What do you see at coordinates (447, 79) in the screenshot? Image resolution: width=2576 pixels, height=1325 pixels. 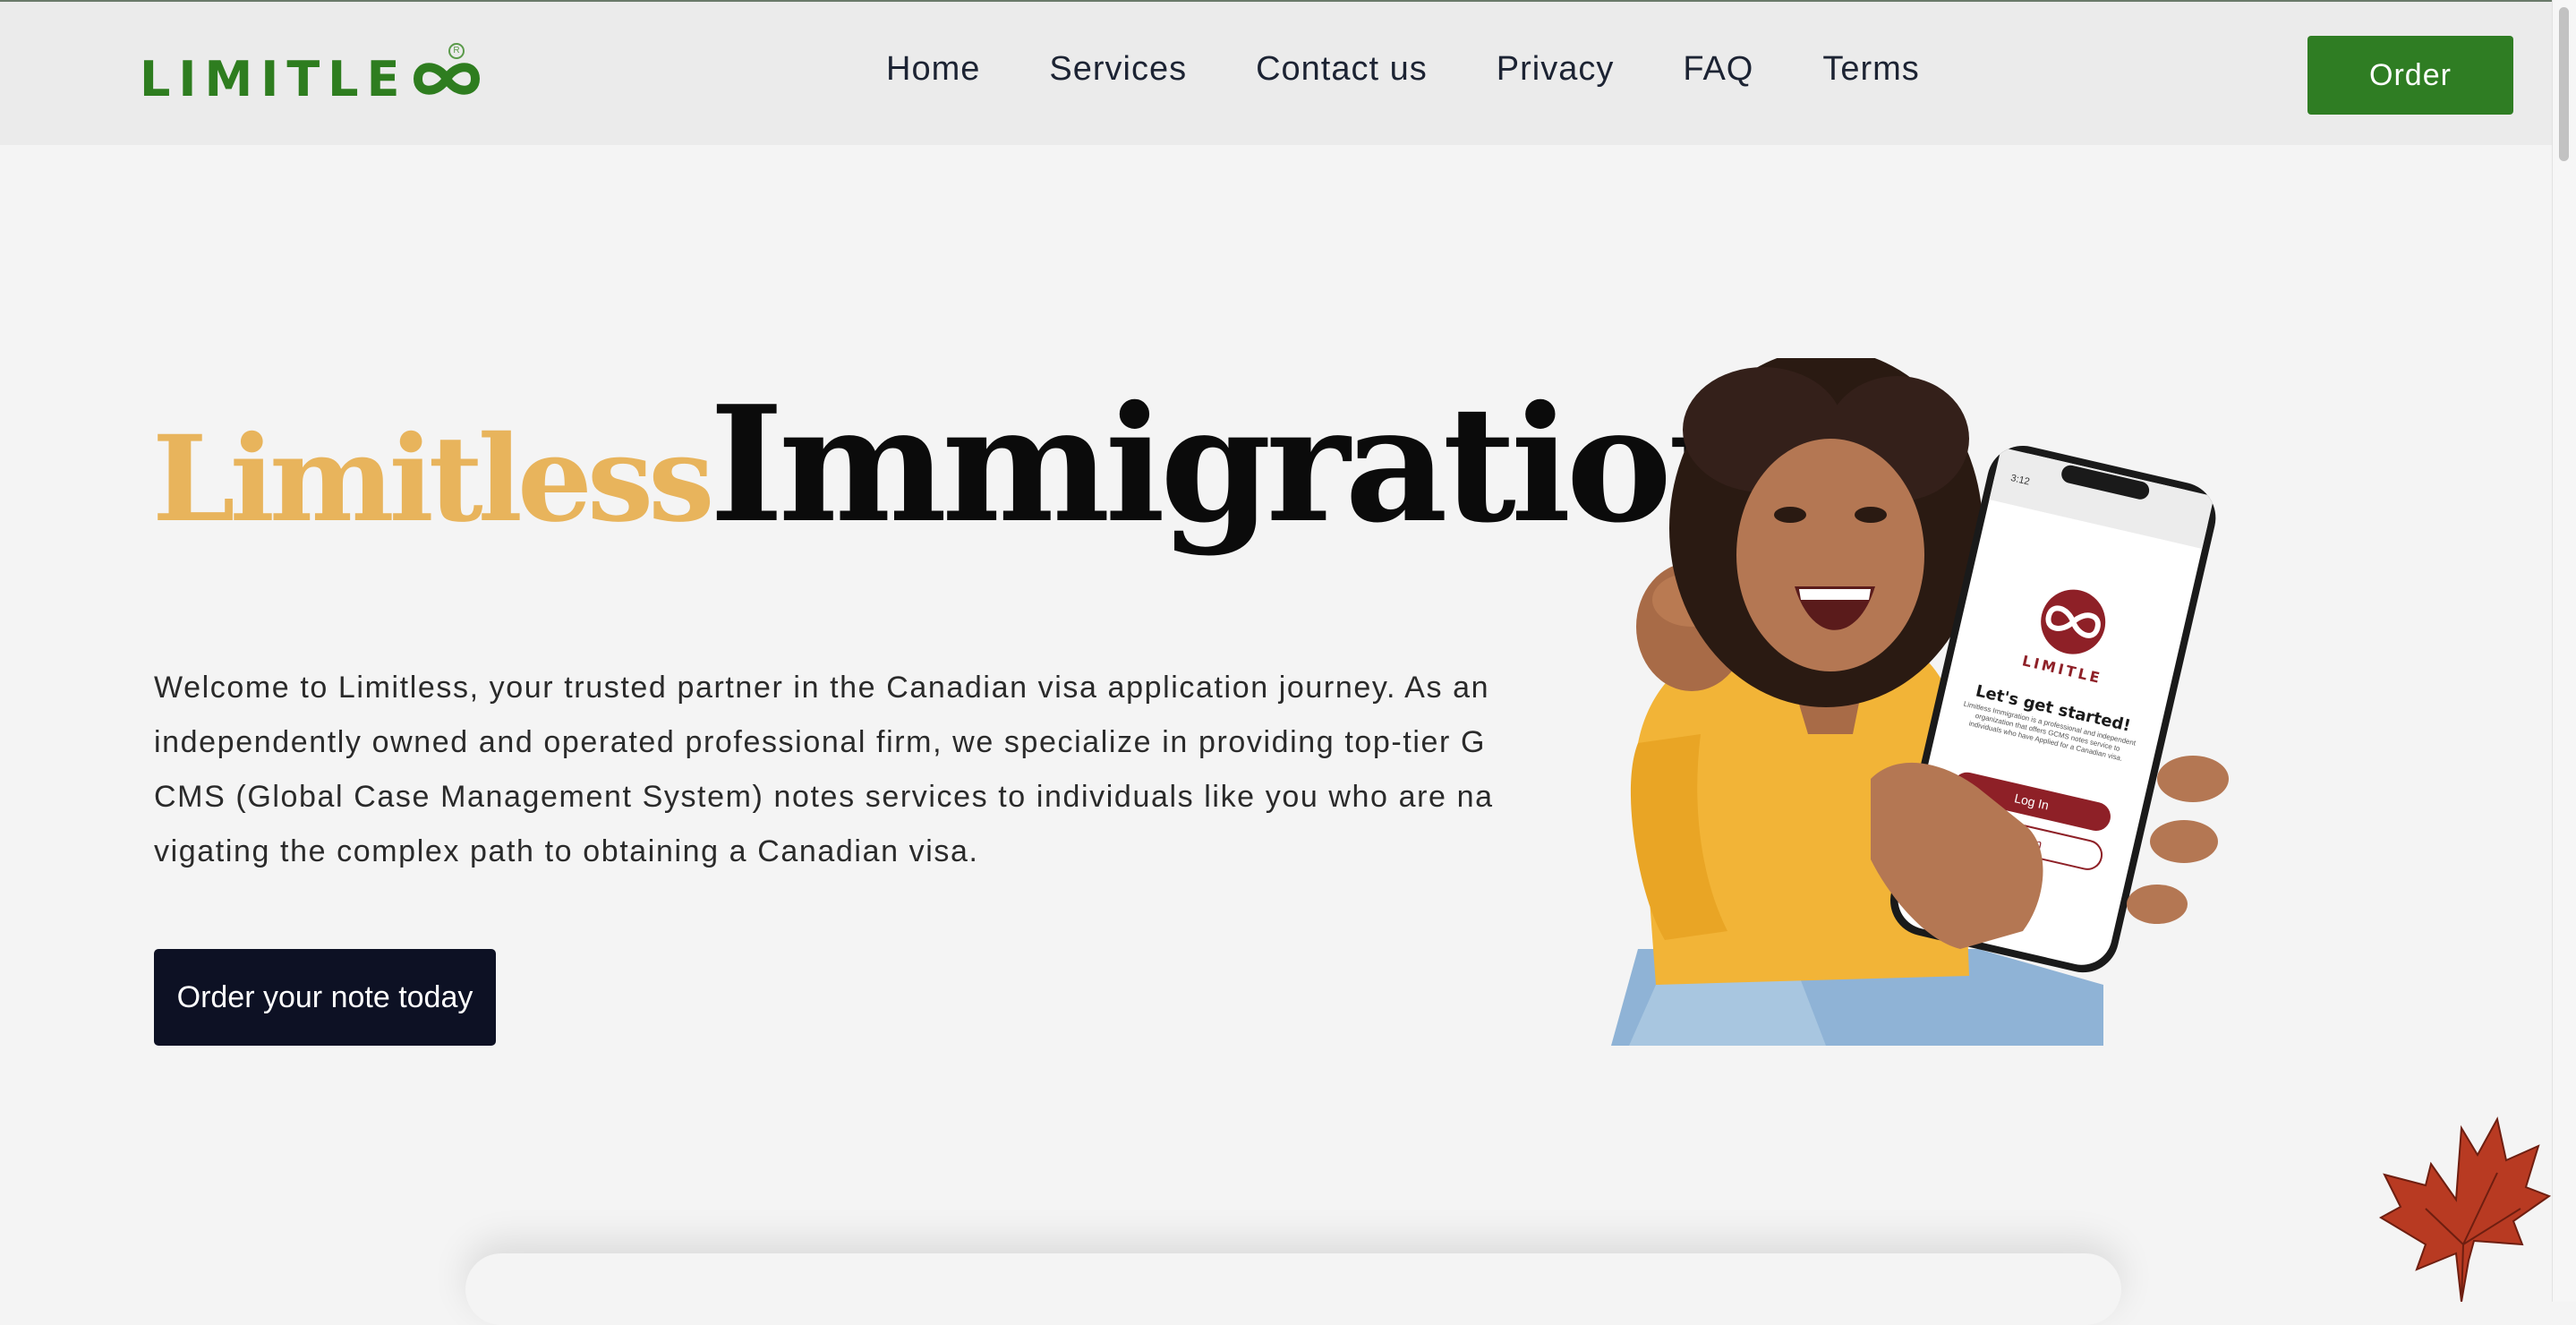 I see `infinity-icon` at bounding box center [447, 79].